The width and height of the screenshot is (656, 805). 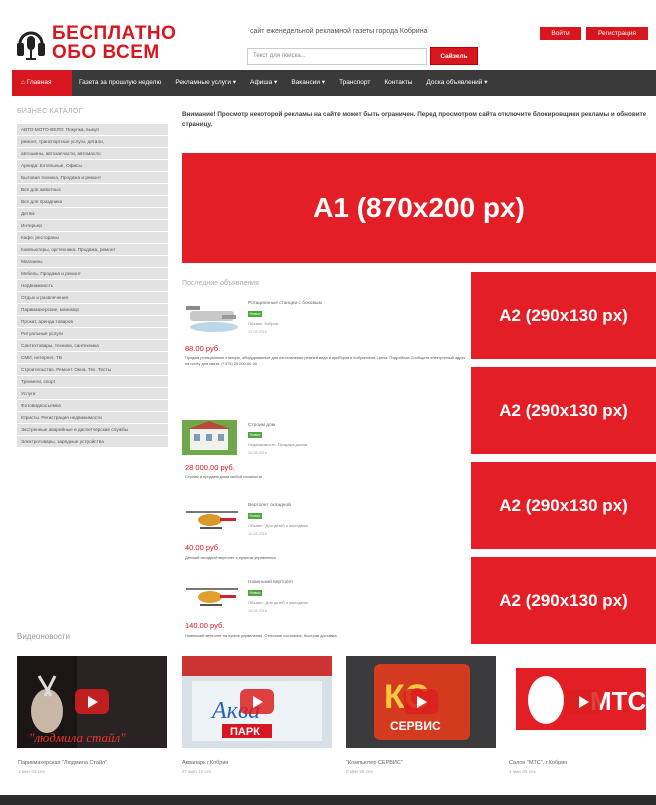 What do you see at coordinates (224, 476) in the screenshot?
I see `listing-description: Строим и продаем дома любой сложности` at bounding box center [224, 476].